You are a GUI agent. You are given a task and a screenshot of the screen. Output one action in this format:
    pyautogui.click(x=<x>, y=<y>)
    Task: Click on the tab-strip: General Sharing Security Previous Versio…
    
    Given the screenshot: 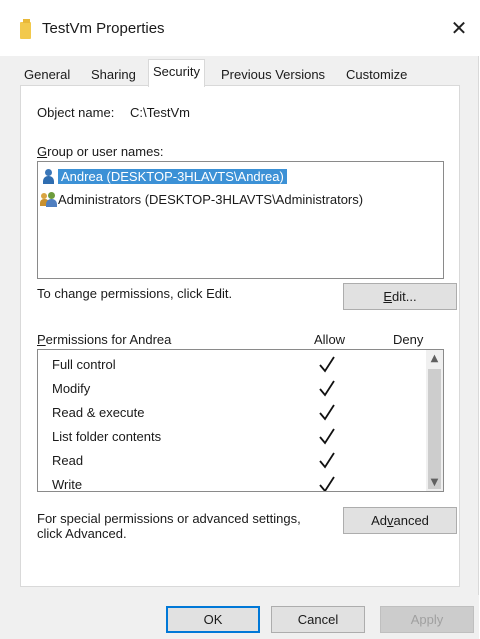 What is the action you would take?
    pyautogui.click(x=240, y=71)
    